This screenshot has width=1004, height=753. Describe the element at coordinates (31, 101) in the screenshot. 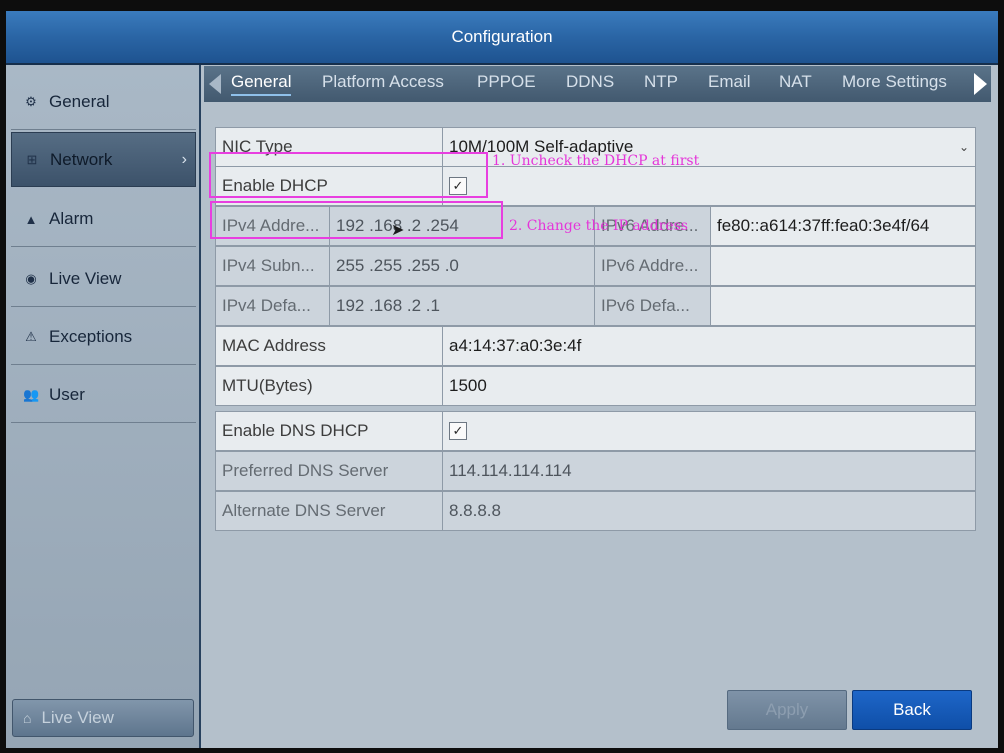

I see `gear-icon: ⚙` at that location.